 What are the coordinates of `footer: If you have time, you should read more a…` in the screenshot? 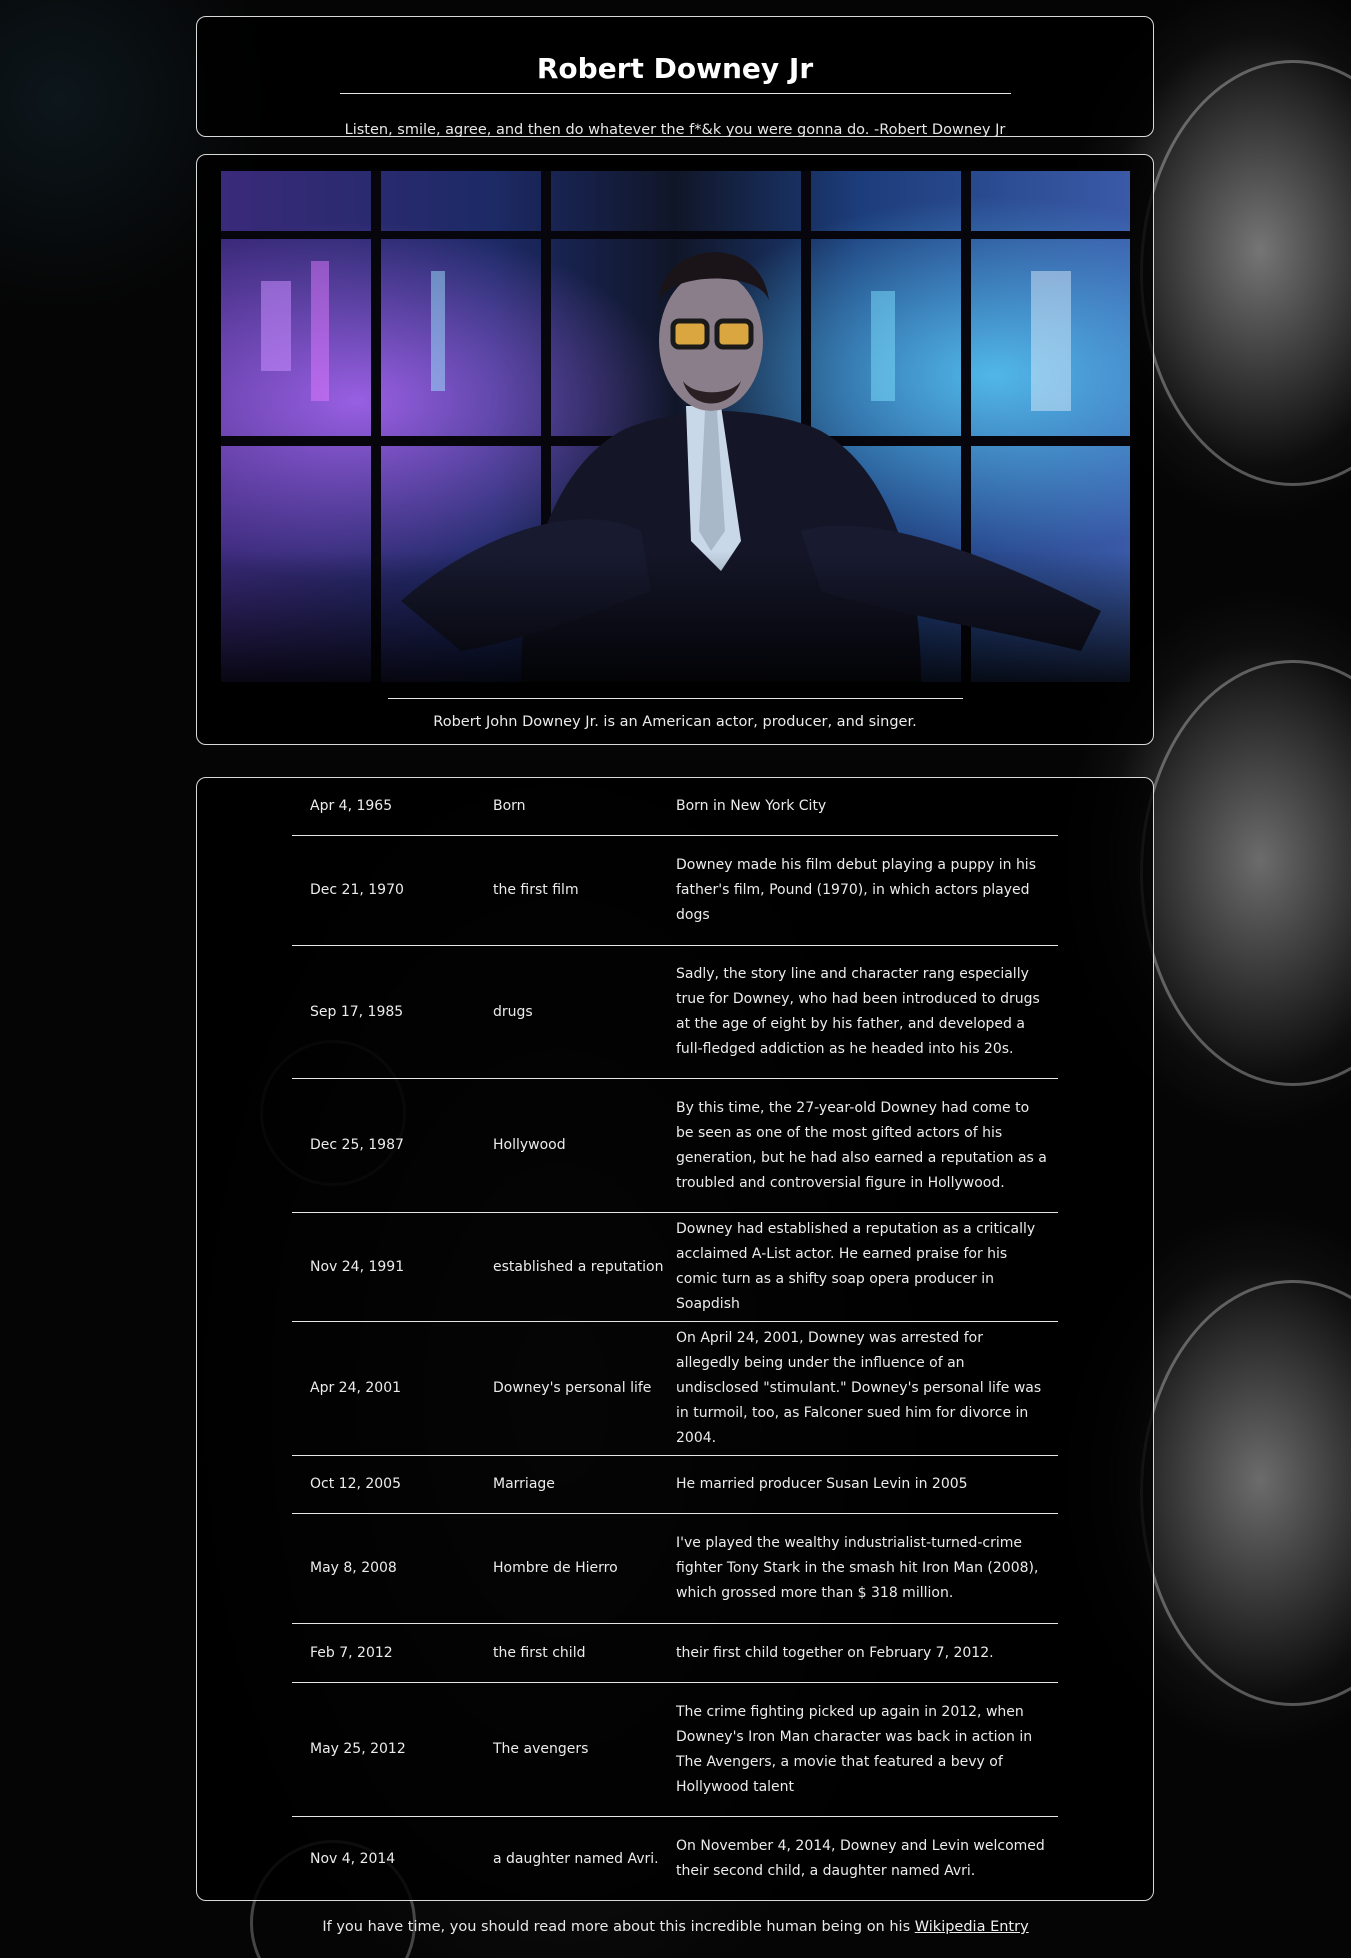 It's located at (675, 1927).